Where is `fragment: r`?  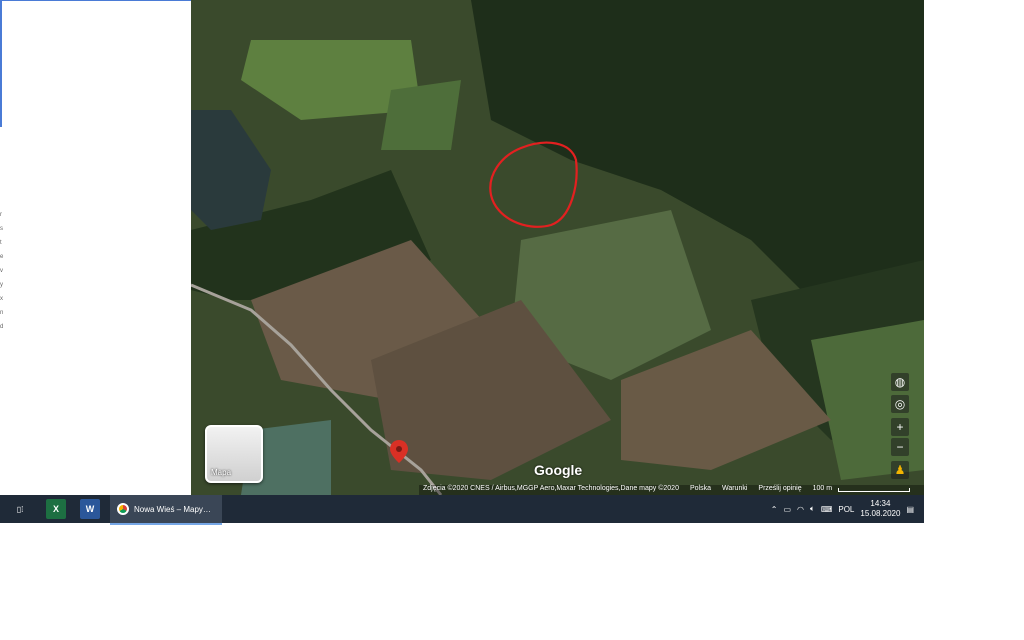
fragment: r is located at coordinates (1, 215).